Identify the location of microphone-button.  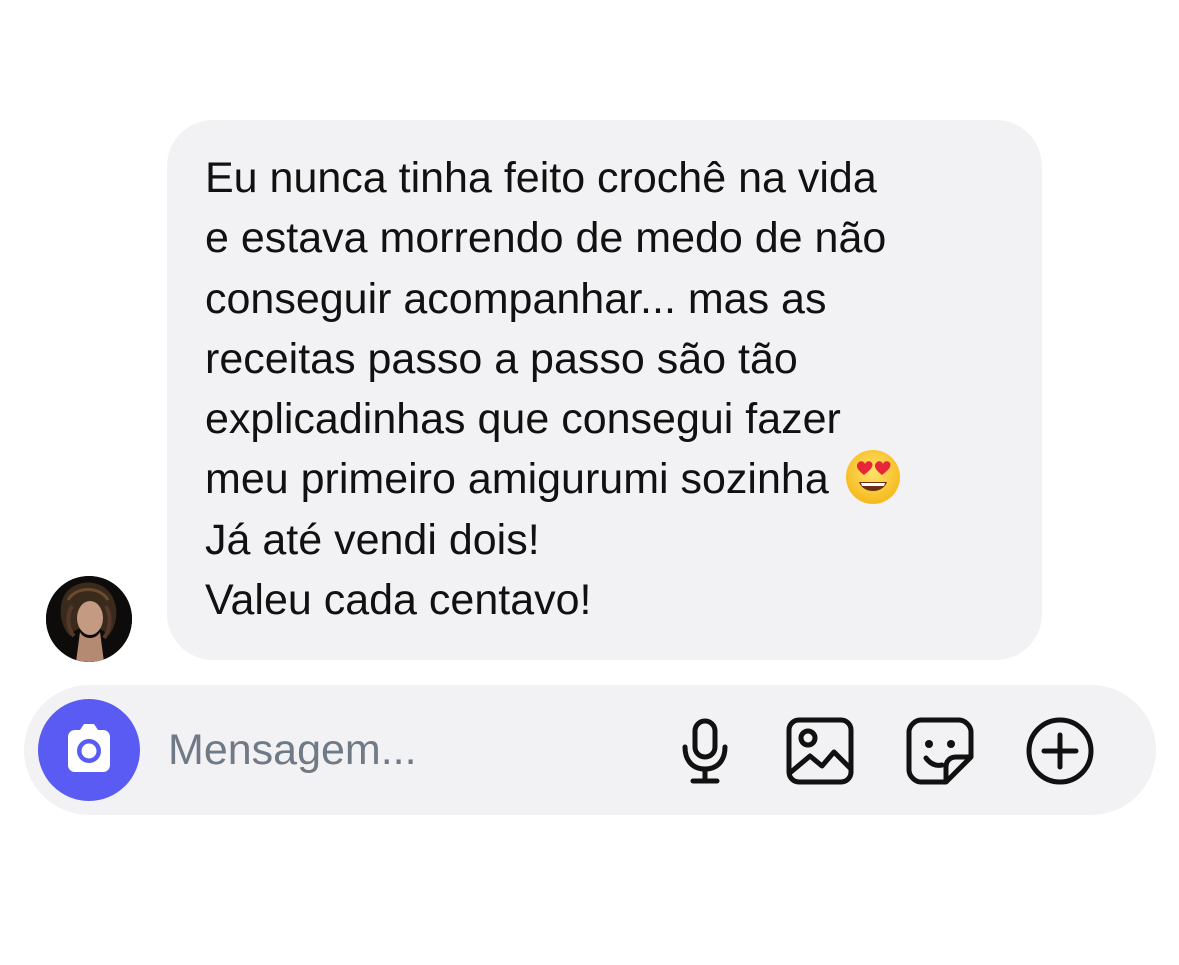
(705, 751).